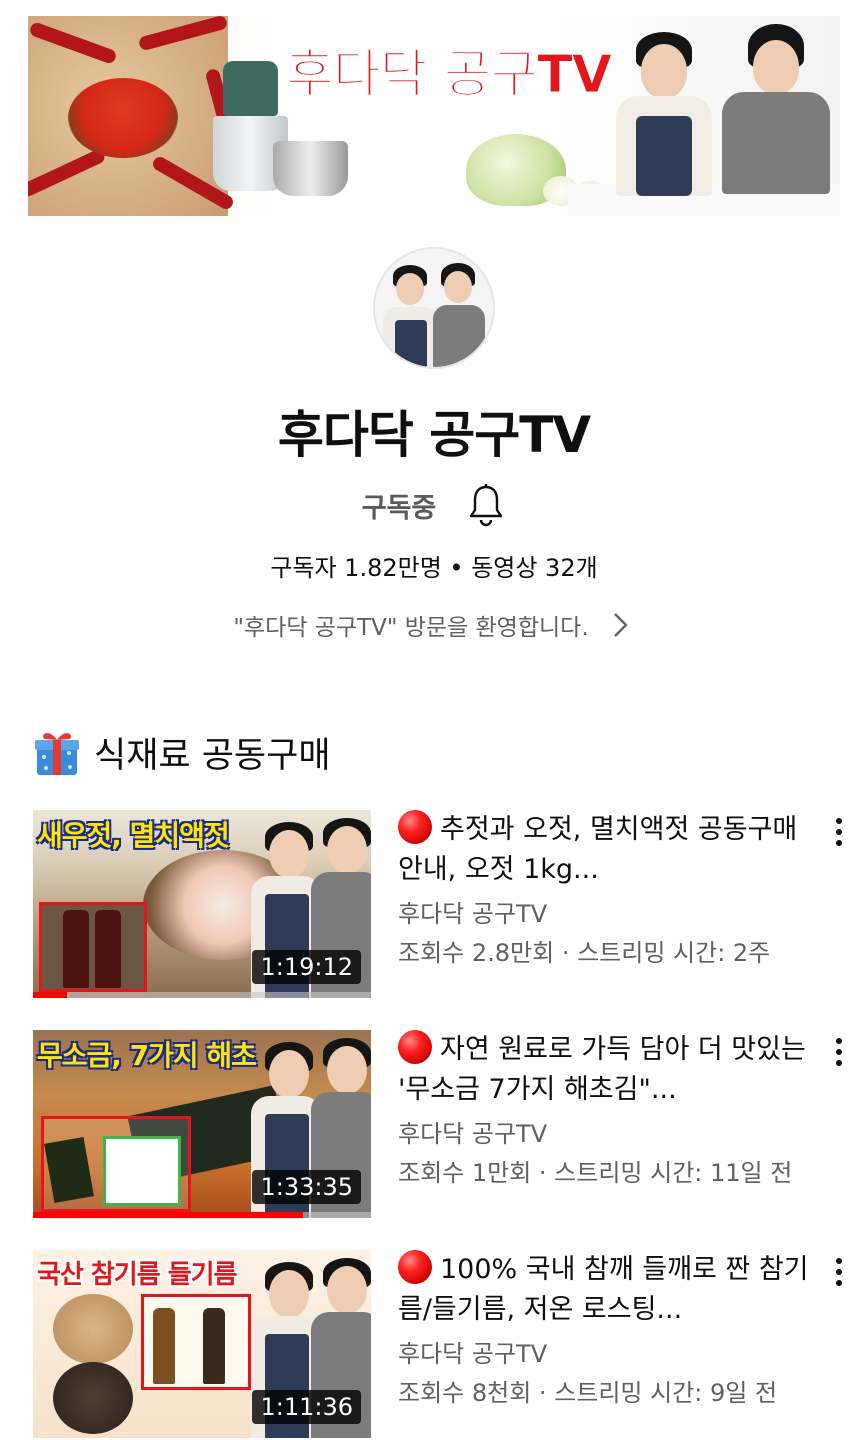 Image resolution: width=868 pixels, height=1440 pixels. What do you see at coordinates (434, 435) in the screenshot?
I see `channel-name: 후다닥 공구TV` at bounding box center [434, 435].